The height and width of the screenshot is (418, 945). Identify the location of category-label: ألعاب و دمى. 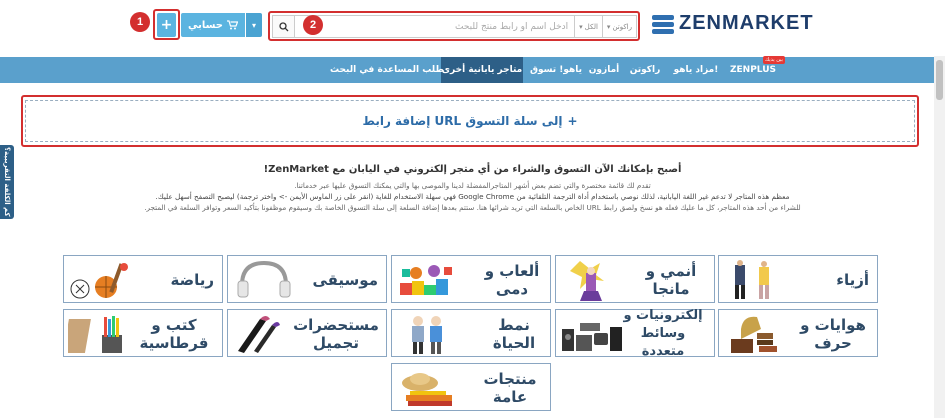
(512, 280).